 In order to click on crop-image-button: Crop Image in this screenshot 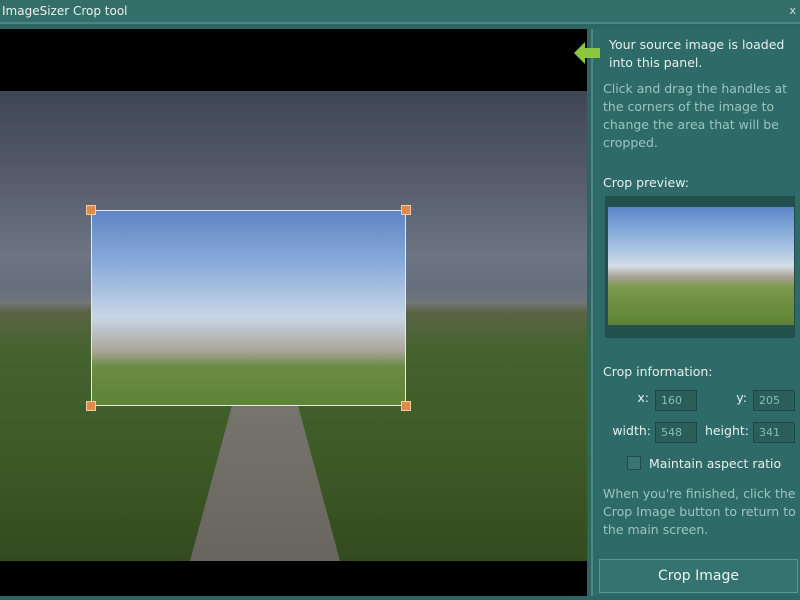, I will do `click(698, 576)`.